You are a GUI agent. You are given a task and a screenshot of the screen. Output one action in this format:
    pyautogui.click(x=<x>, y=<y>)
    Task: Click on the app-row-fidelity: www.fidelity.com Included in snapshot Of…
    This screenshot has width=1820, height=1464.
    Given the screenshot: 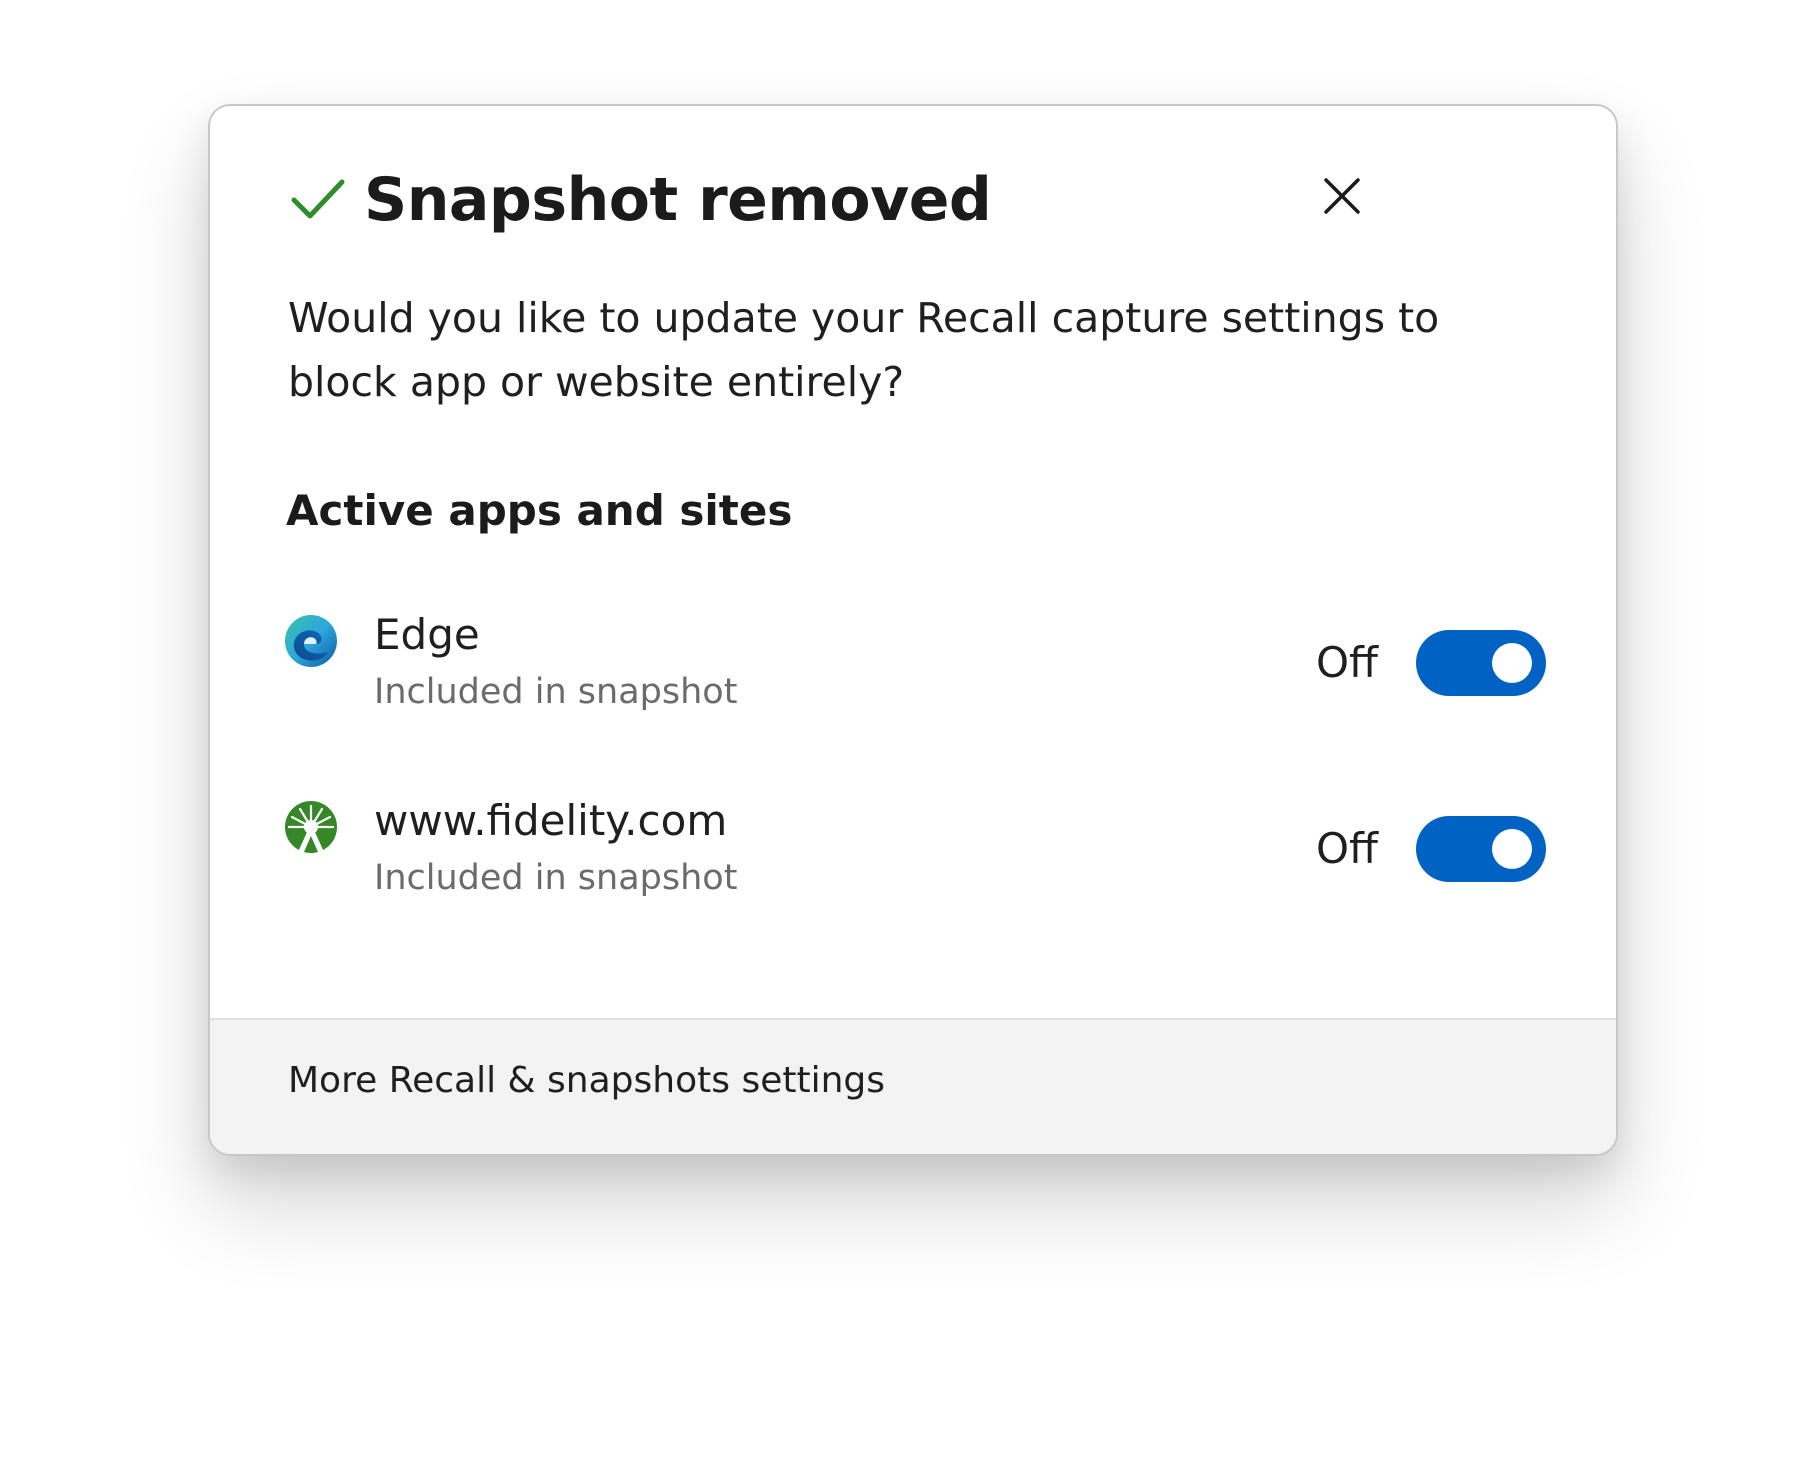 What is the action you would take?
    pyautogui.click(x=913, y=856)
    